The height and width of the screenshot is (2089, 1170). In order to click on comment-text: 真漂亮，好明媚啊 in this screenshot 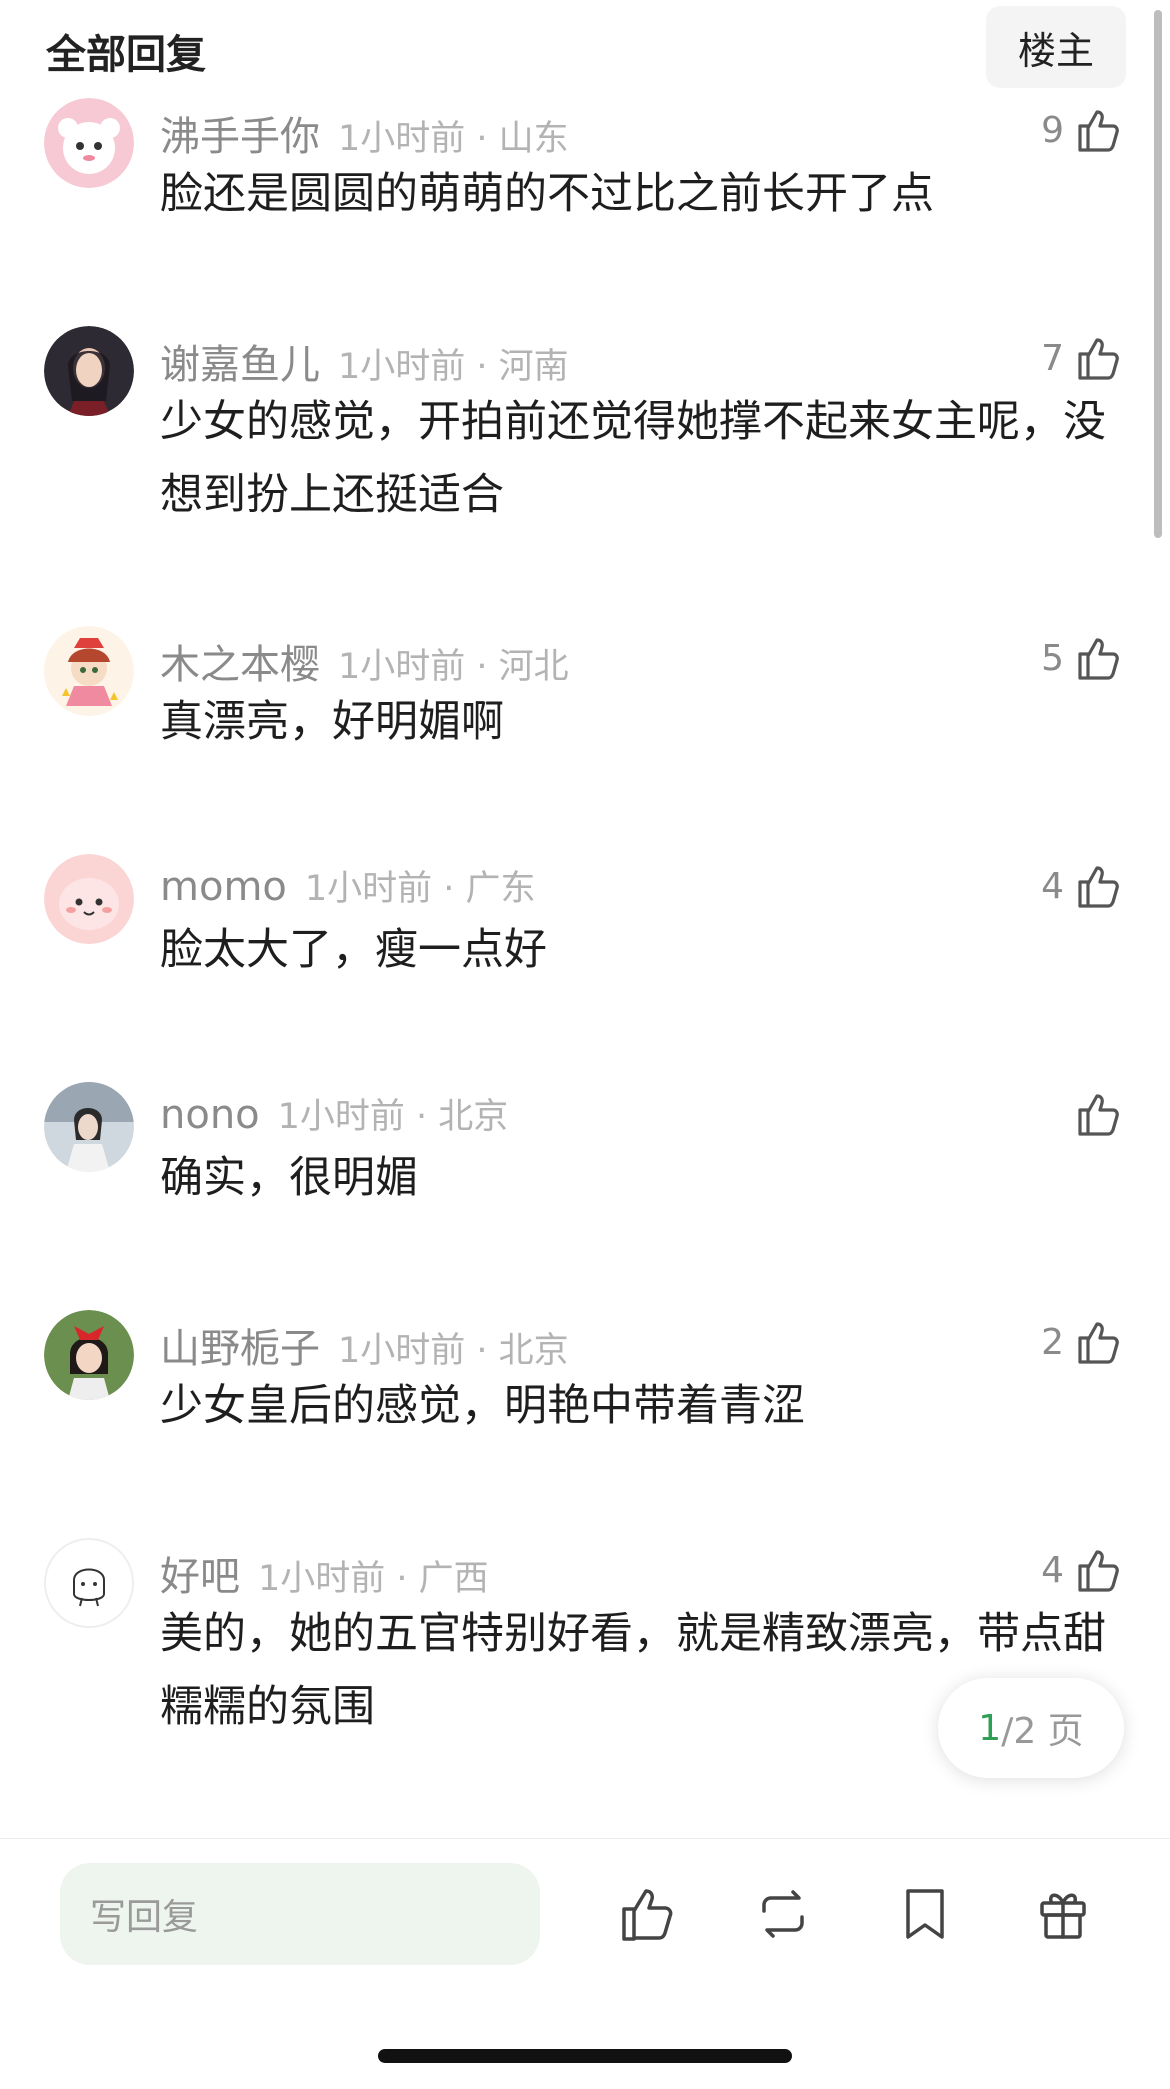, I will do `click(332, 722)`.